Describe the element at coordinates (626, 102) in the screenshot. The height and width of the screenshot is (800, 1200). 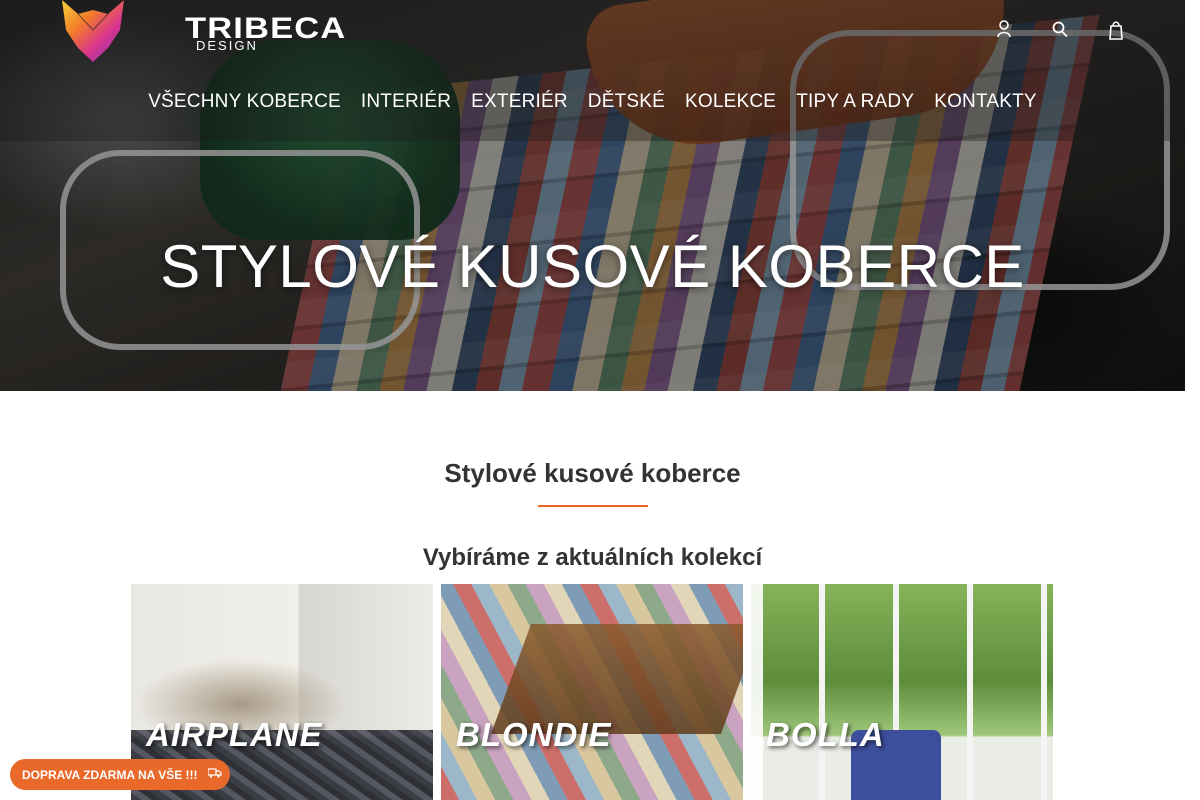
I see `nav-item-kids: DĚTSKÉ` at that location.